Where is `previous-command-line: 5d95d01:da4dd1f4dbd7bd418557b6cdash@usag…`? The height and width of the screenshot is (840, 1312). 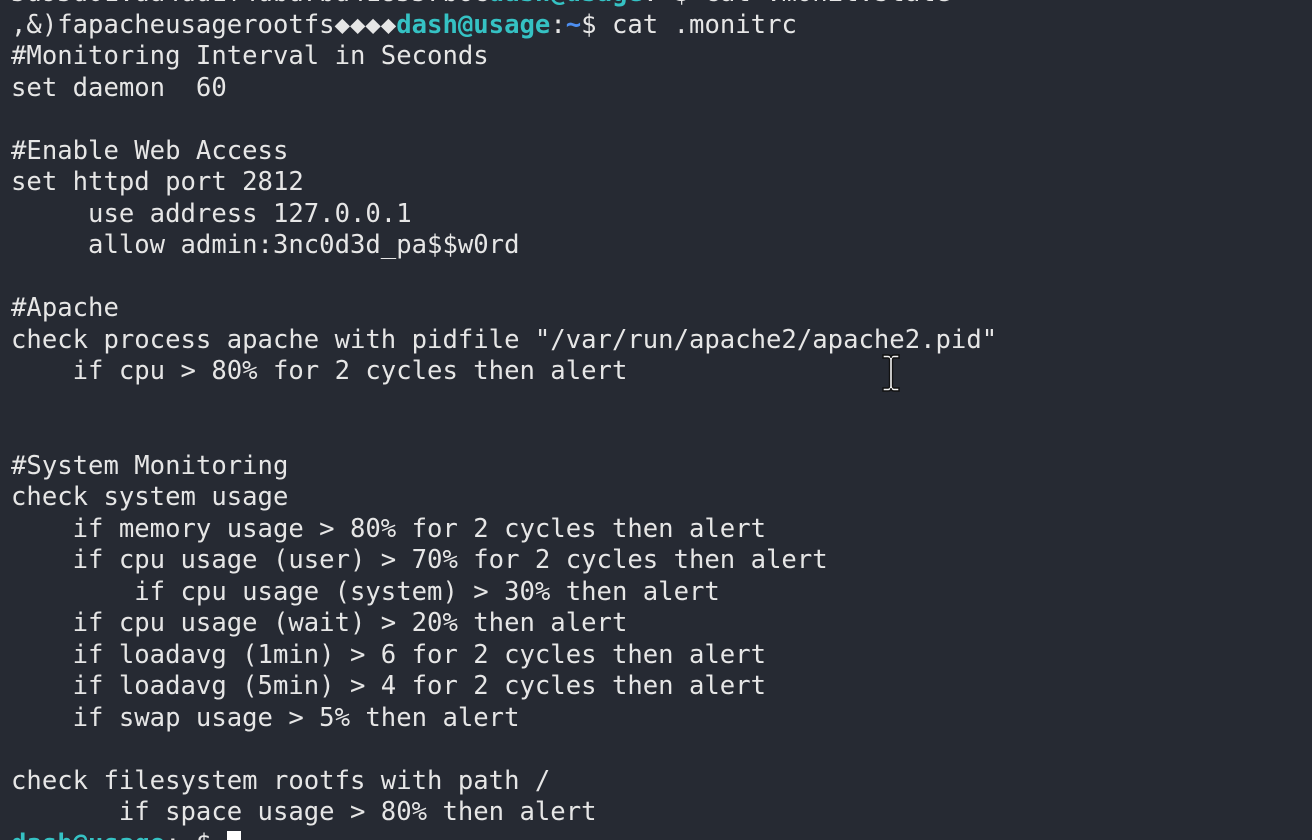
previous-command-line: 5d95d01:da4dd1f4dbd7bd418557b6cdash@usag… is located at coordinates (504, 5).